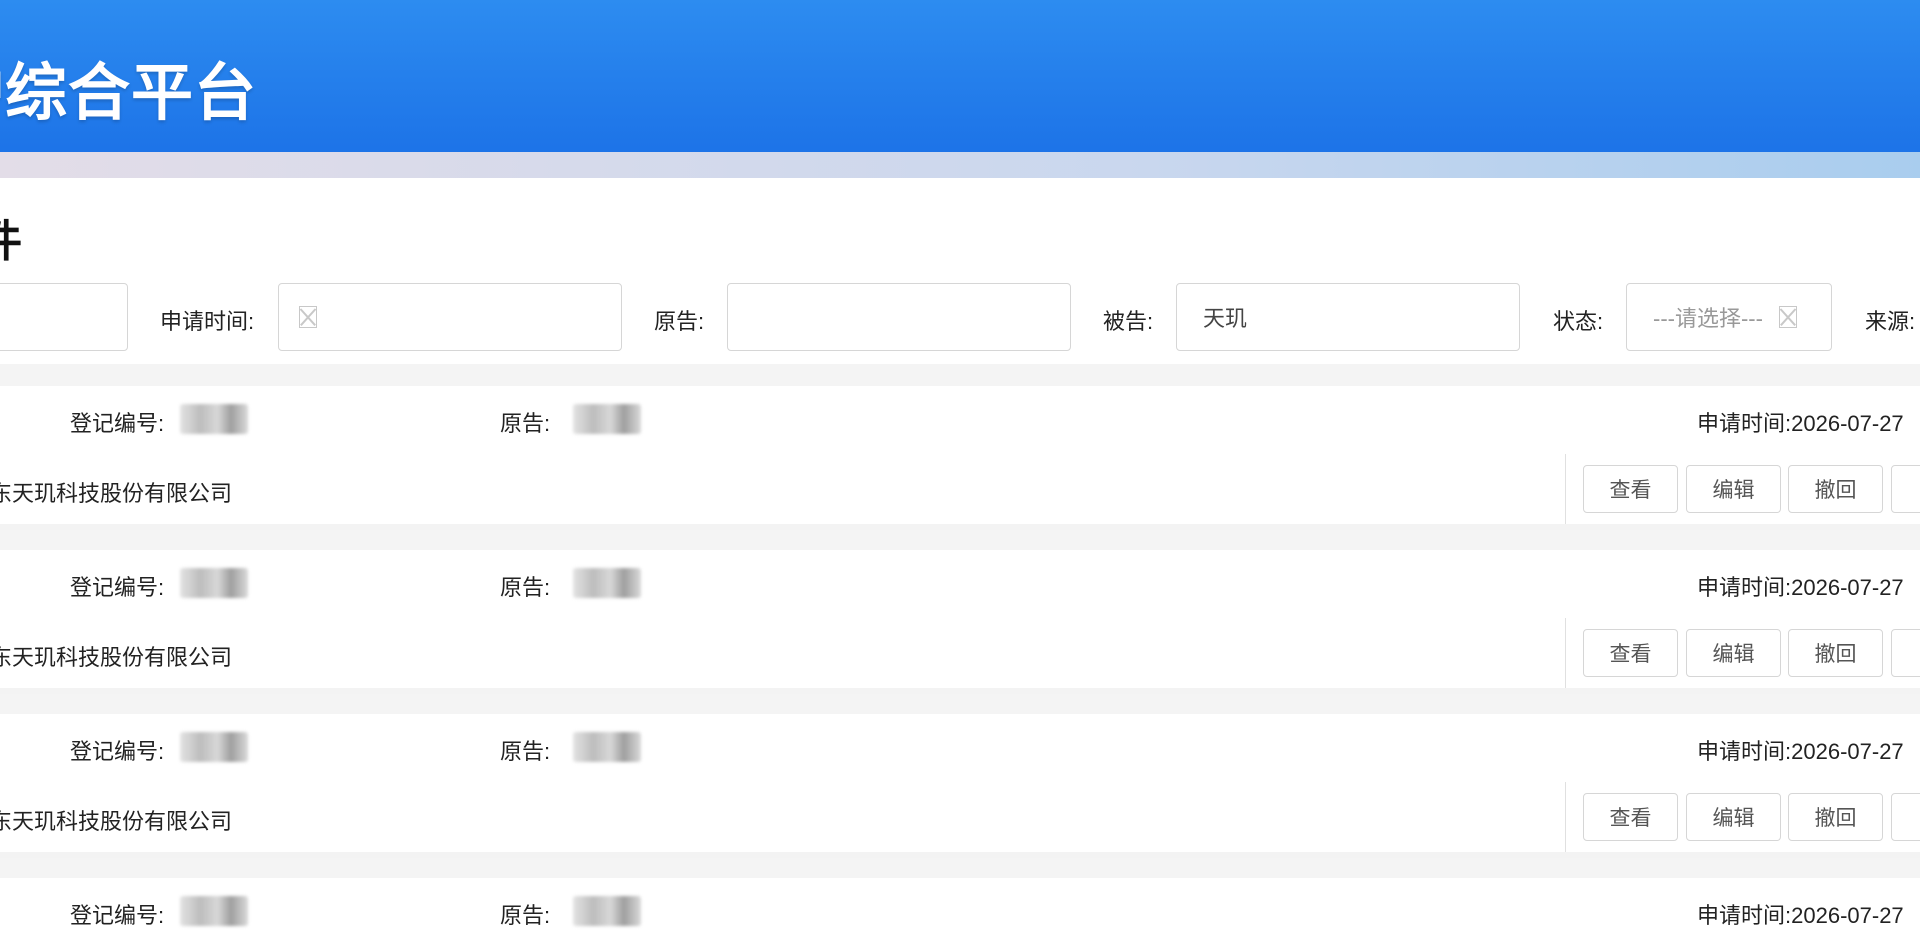 This screenshot has height=940, width=1920. I want to click on status-select-placeholder: ---请选择---, so click(1708, 318).